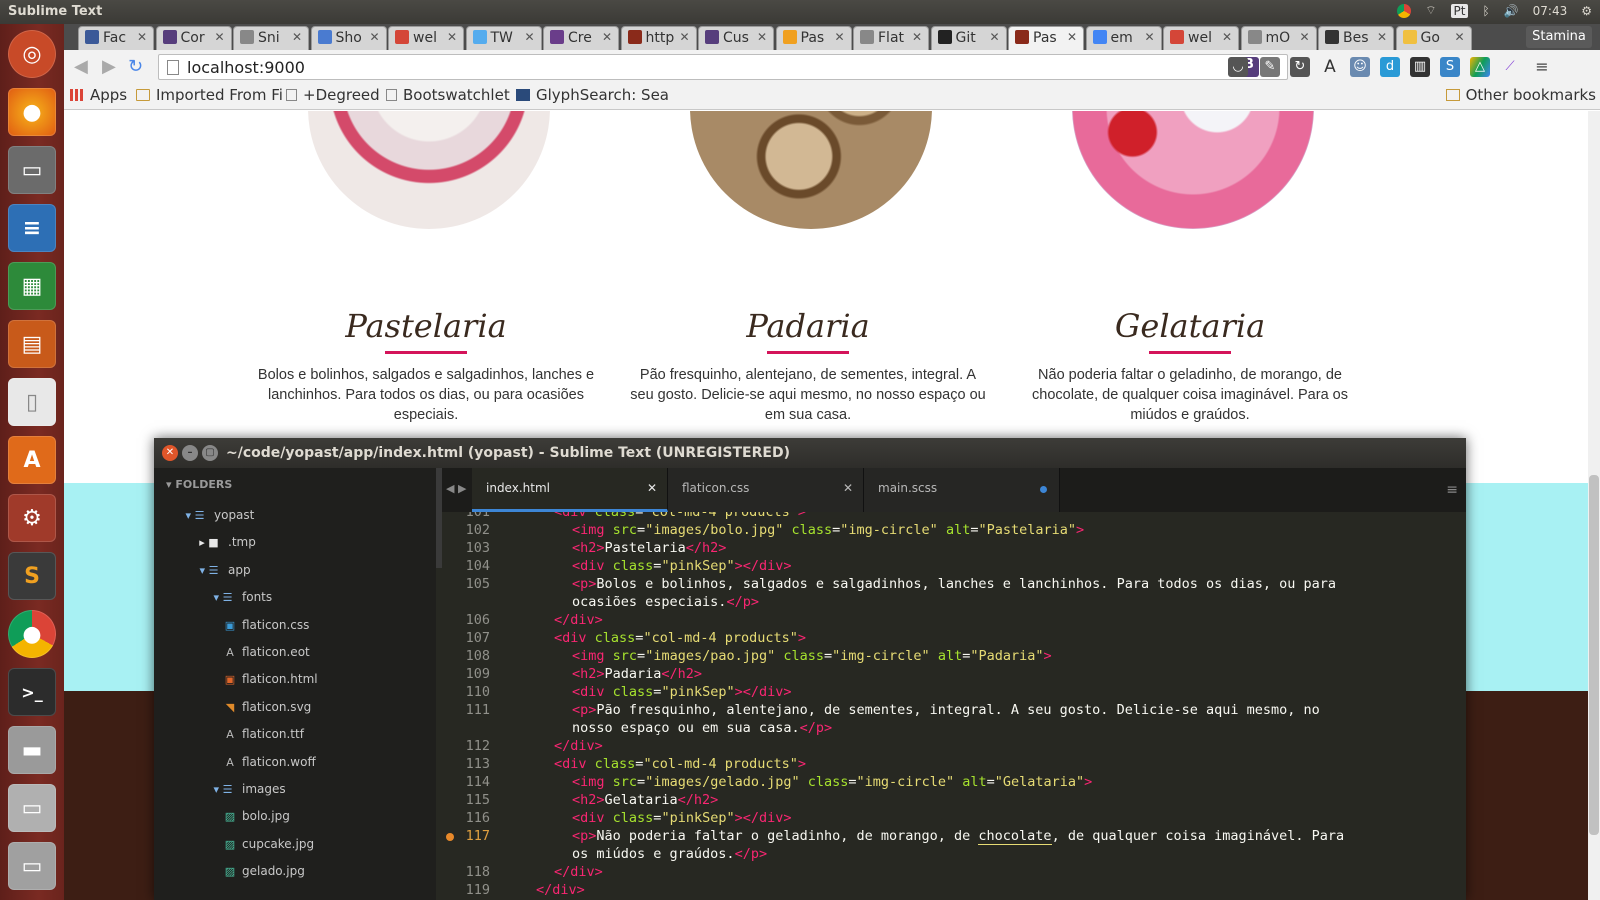 The width and height of the screenshot is (1600, 900). What do you see at coordinates (1485, 11) in the screenshot?
I see `bluetooth-icon: ᛒ` at bounding box center [1485, 11].